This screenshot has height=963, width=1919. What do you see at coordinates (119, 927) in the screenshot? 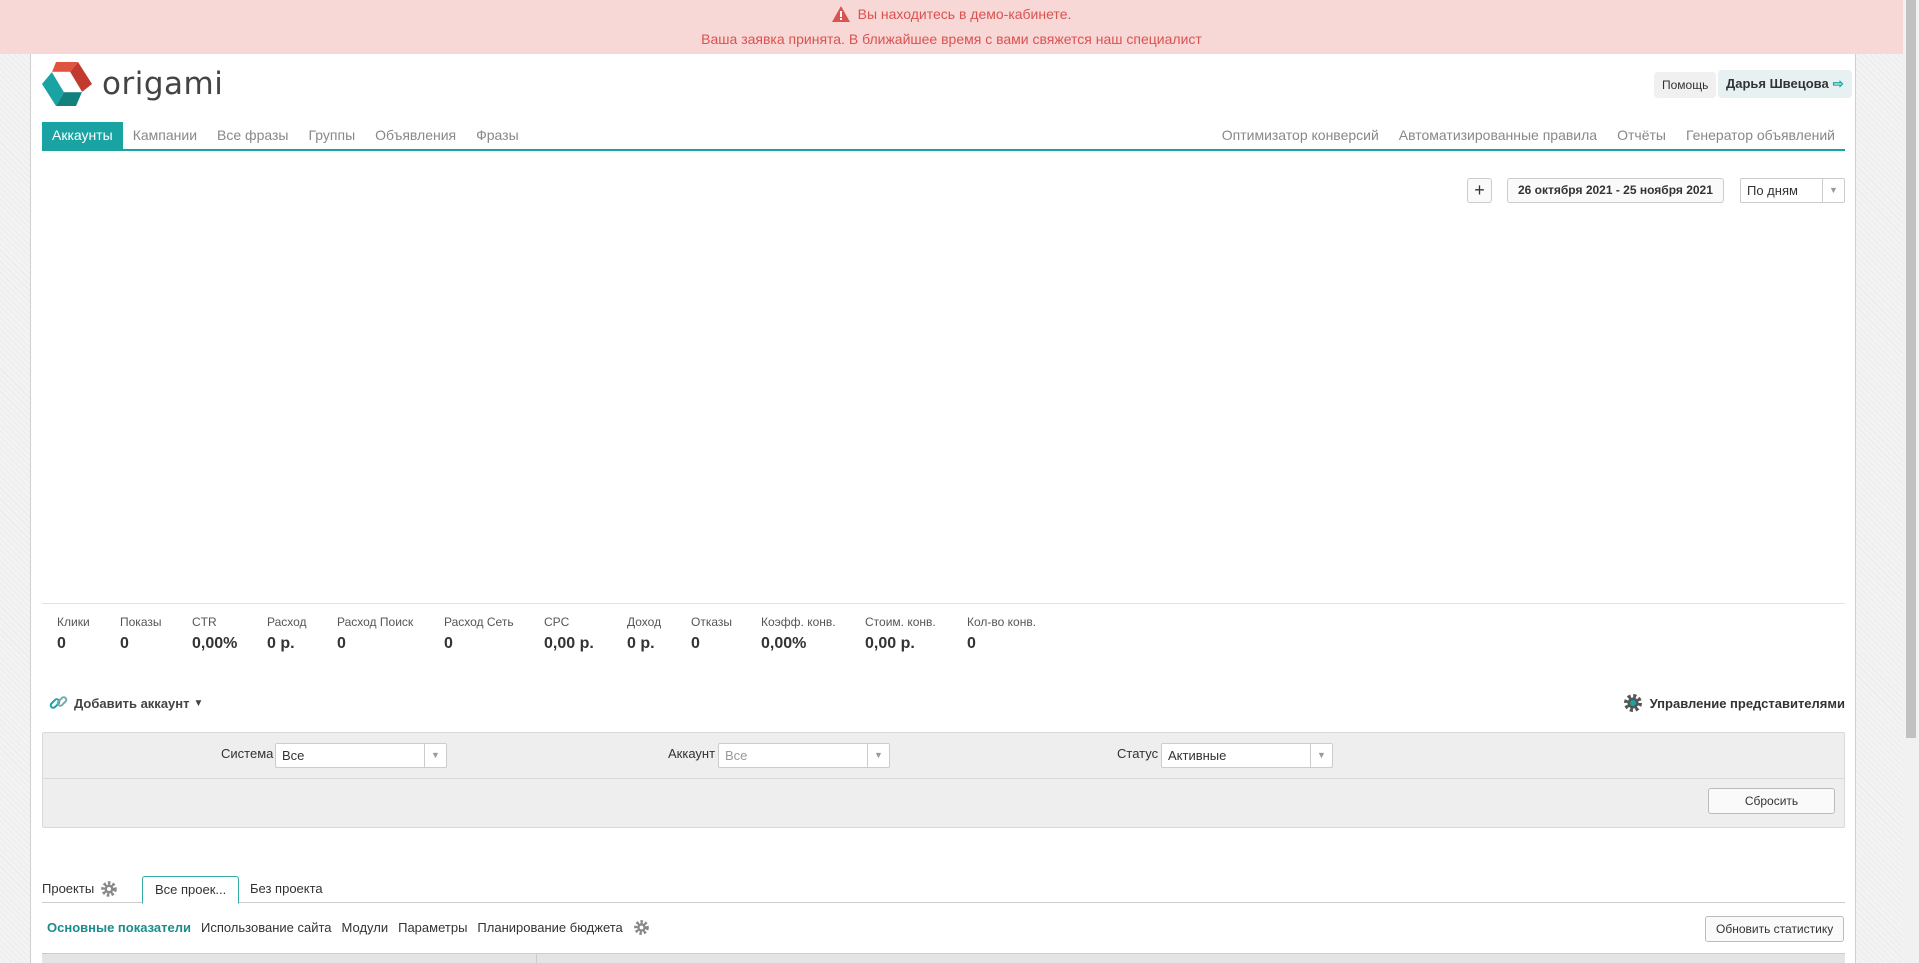
I see `subtab-main-metrics: Основные показатели` at bounding box center [119, 927].